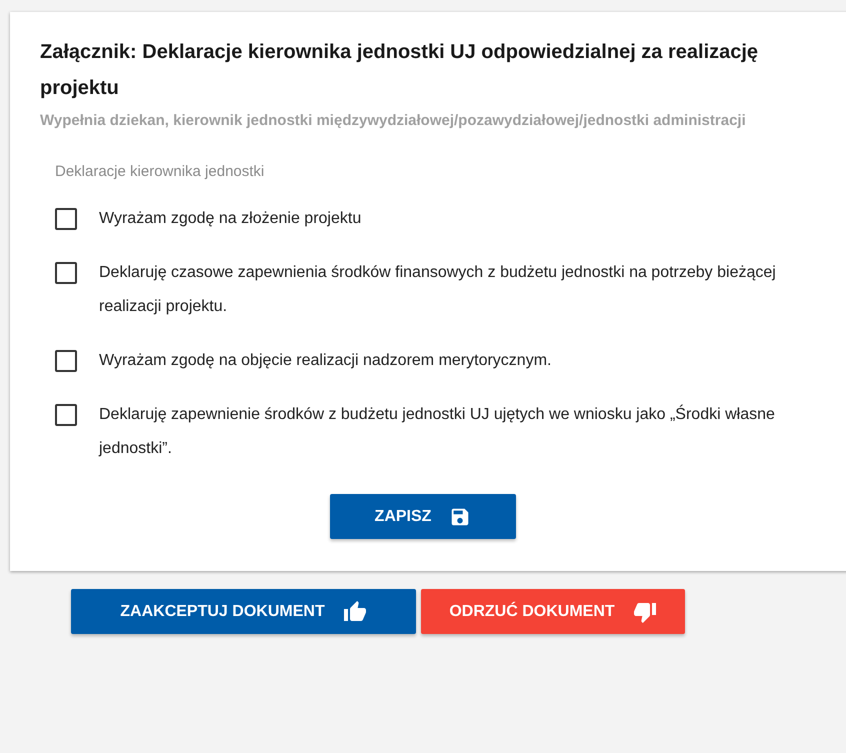 This screenshot has width=846, height=753. What do you see at coordinates (393, 121) in the screenshot?
I see `card-subtitle: Wypełnia dziekan, kierownik jednostki międzywydziałowej/pozawydziałowej/jednostki administracji` at bounding box center [393, 121].